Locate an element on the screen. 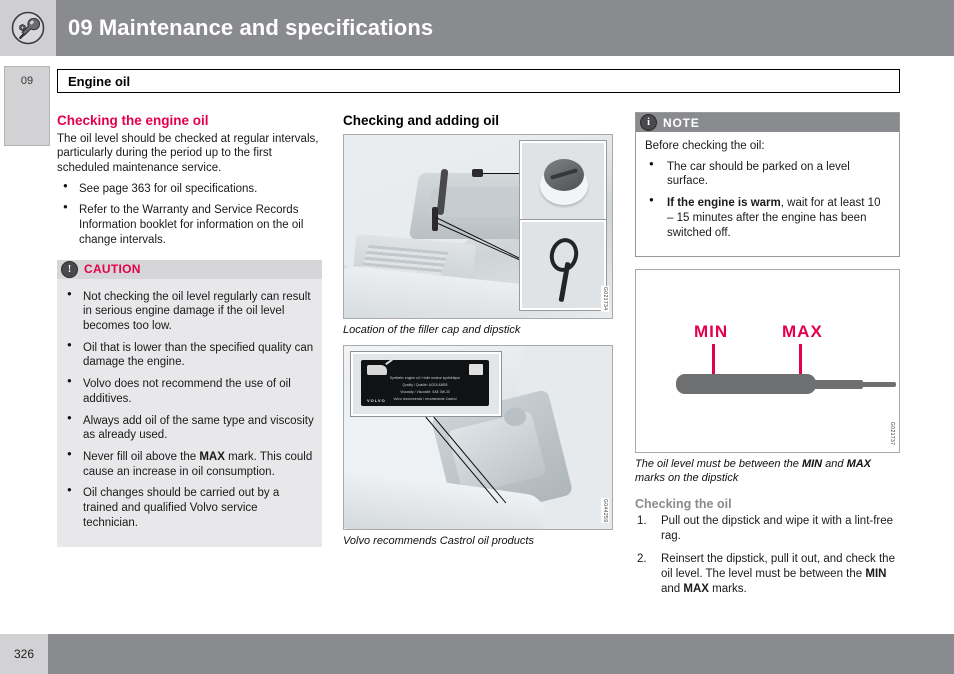 Image resolution: width=954 pixels, height=674 pixels. footer-page-box: 326 is located at coordinates (24, 654).